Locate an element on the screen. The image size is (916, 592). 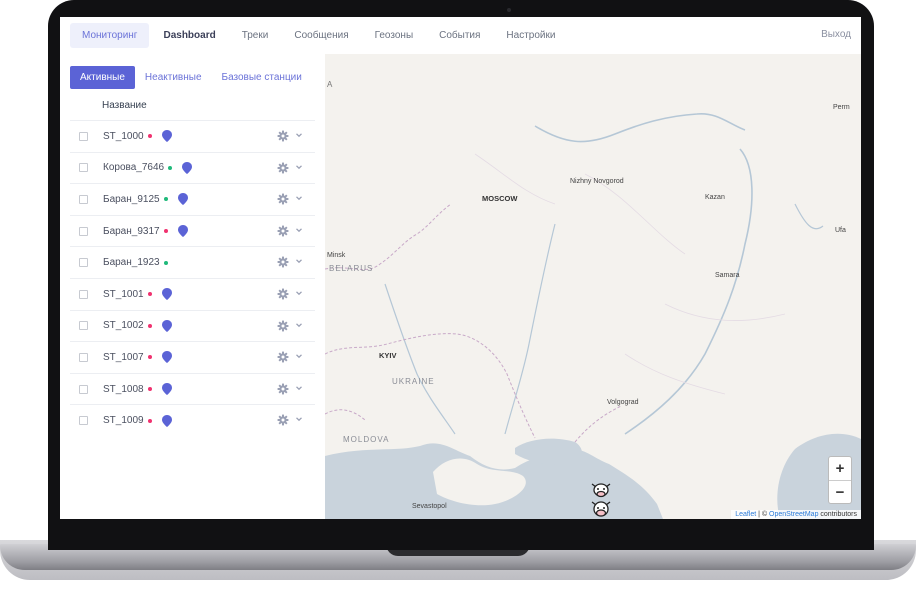
table-row: Баран_9317 is located at coordinates (192, 230).